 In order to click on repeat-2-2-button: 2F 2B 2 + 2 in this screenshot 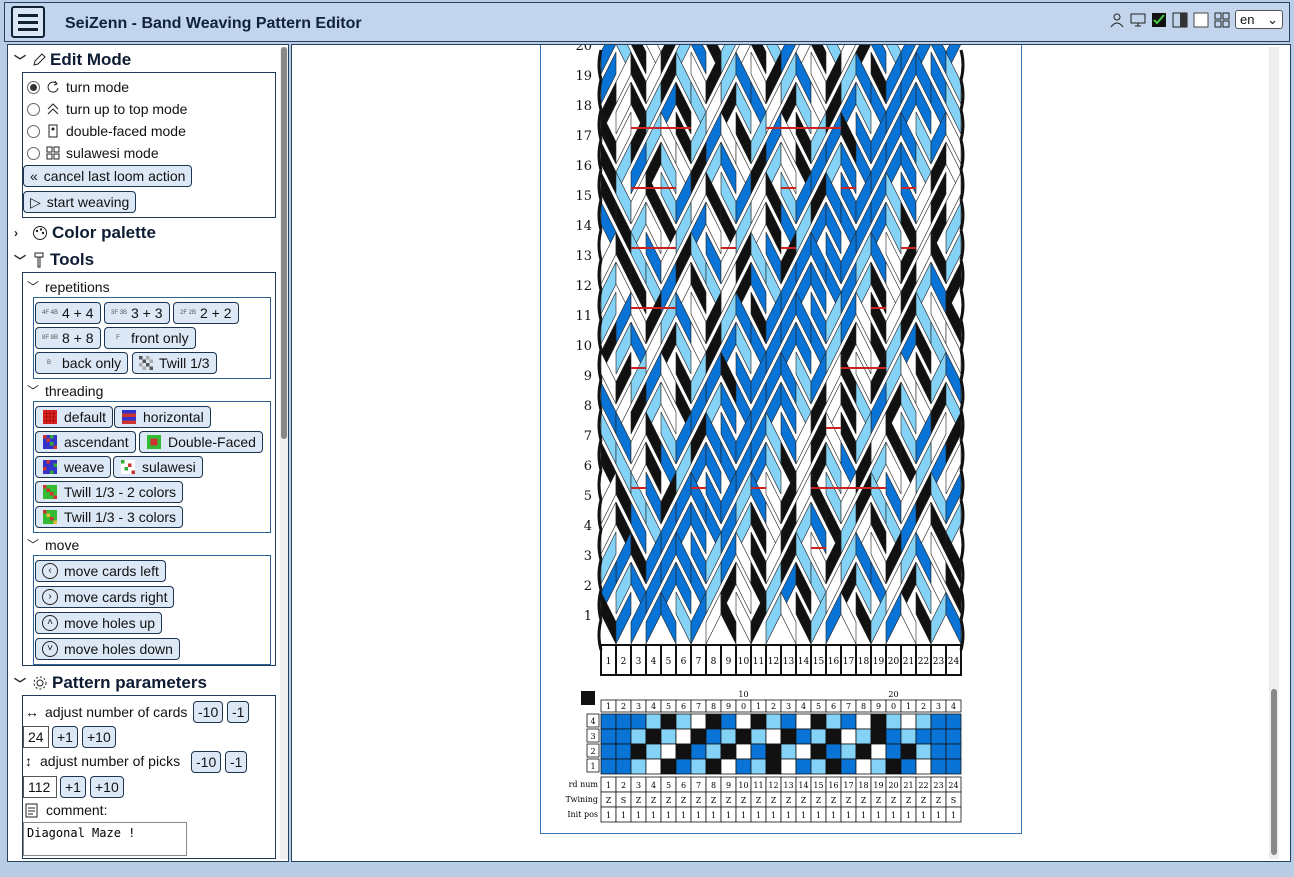, I will do `click(206, 313)`.